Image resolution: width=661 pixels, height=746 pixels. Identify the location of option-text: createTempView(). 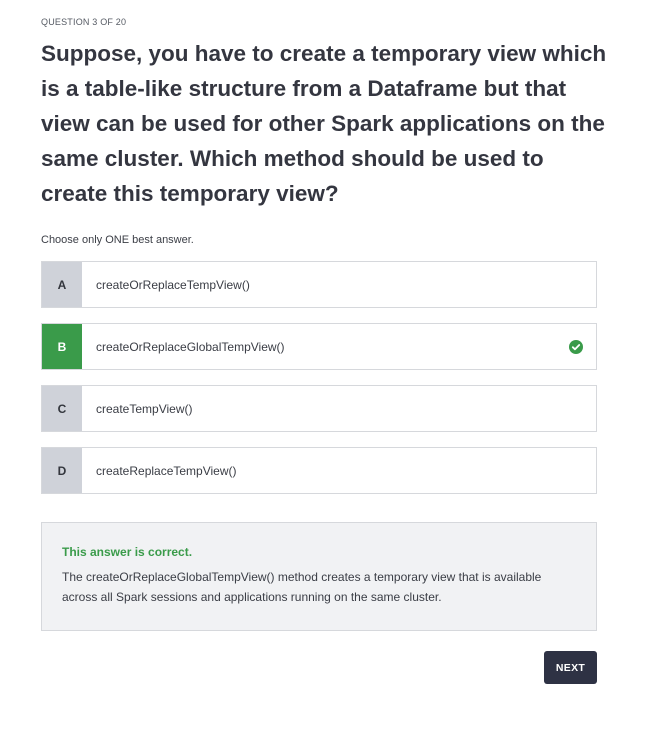
(144, 408).